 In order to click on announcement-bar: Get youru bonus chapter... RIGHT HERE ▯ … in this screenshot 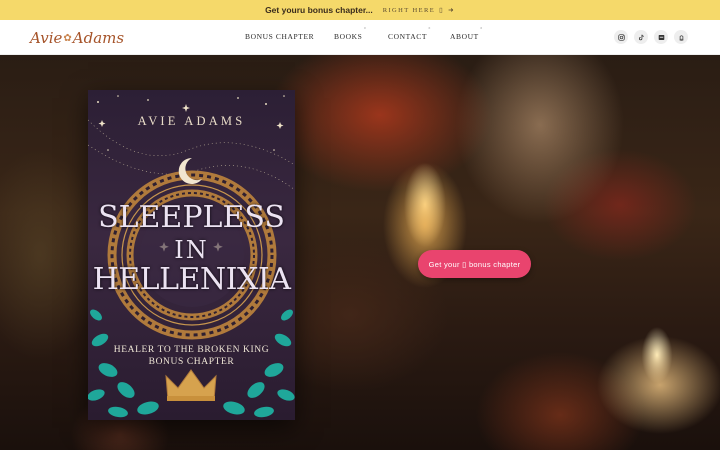, I will do `click(360, 10)`.